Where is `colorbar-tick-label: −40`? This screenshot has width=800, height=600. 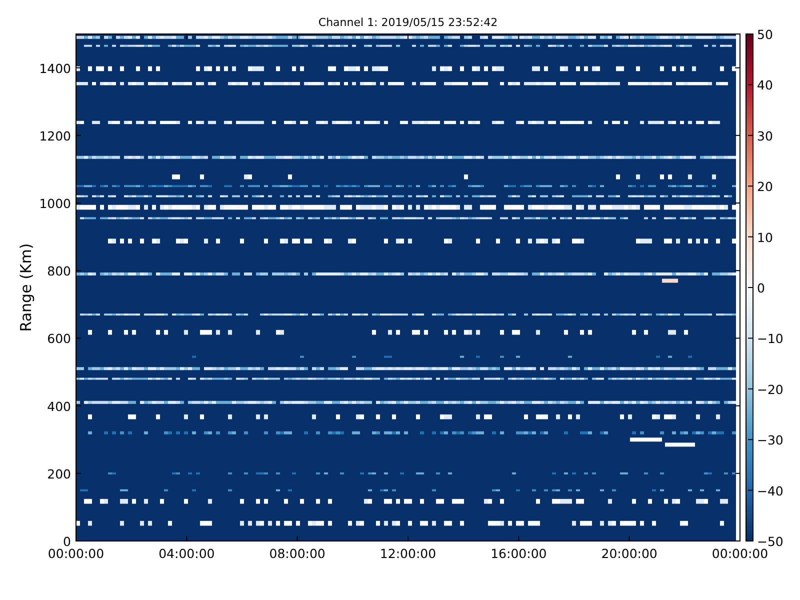 colorbar-tick-label: −40 is located at coordinates (770, 490).